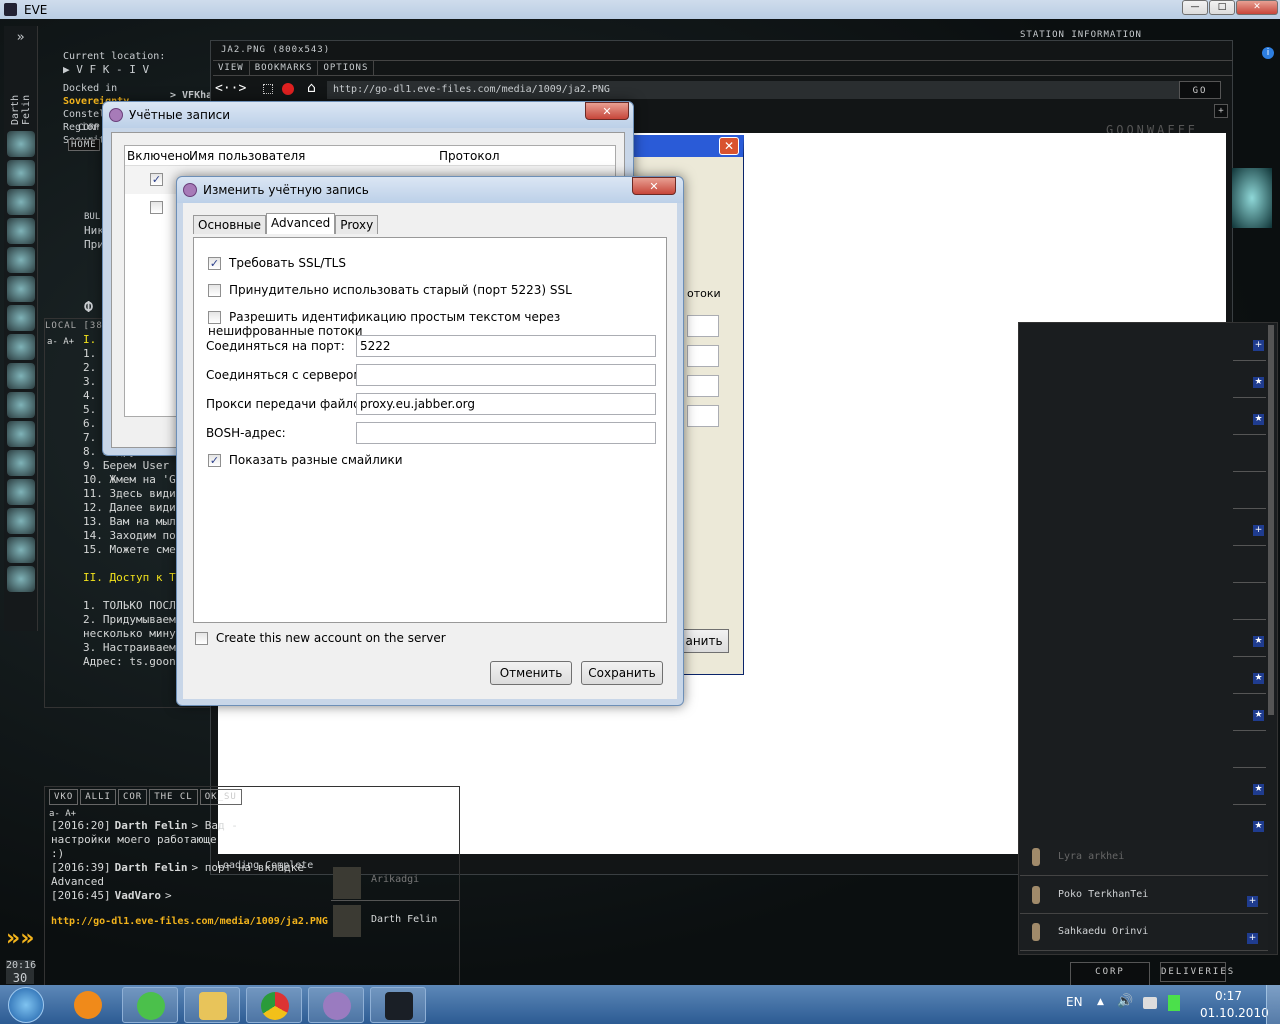 This screenshot has height=1024, width=1280. I want to click on chat-tab: THE CL, so click(173, 797).